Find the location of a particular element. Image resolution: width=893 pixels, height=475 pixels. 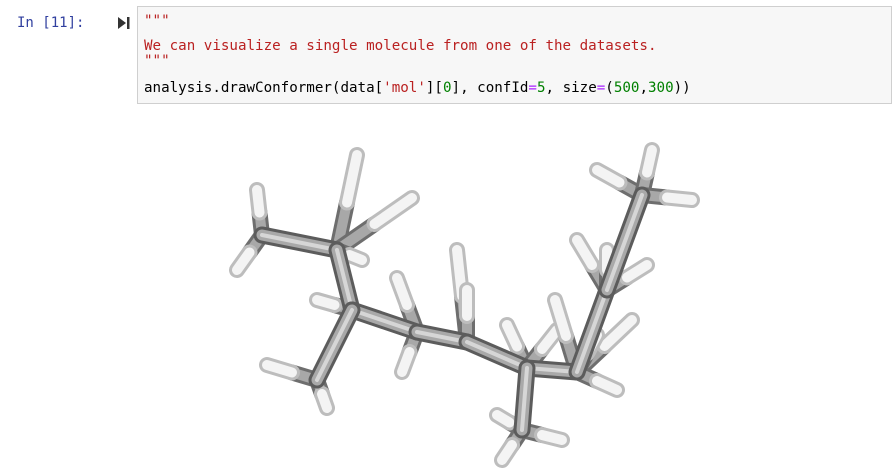

code-token: analysis.drawConformer(data[ is located at coordinates (264, 88).